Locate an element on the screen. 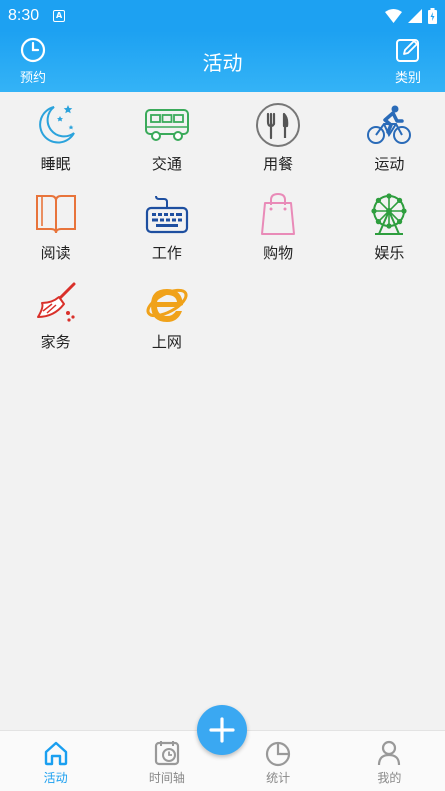 This screenshot has height=791, width=445. status-icons is located at coordinates (411, 15).